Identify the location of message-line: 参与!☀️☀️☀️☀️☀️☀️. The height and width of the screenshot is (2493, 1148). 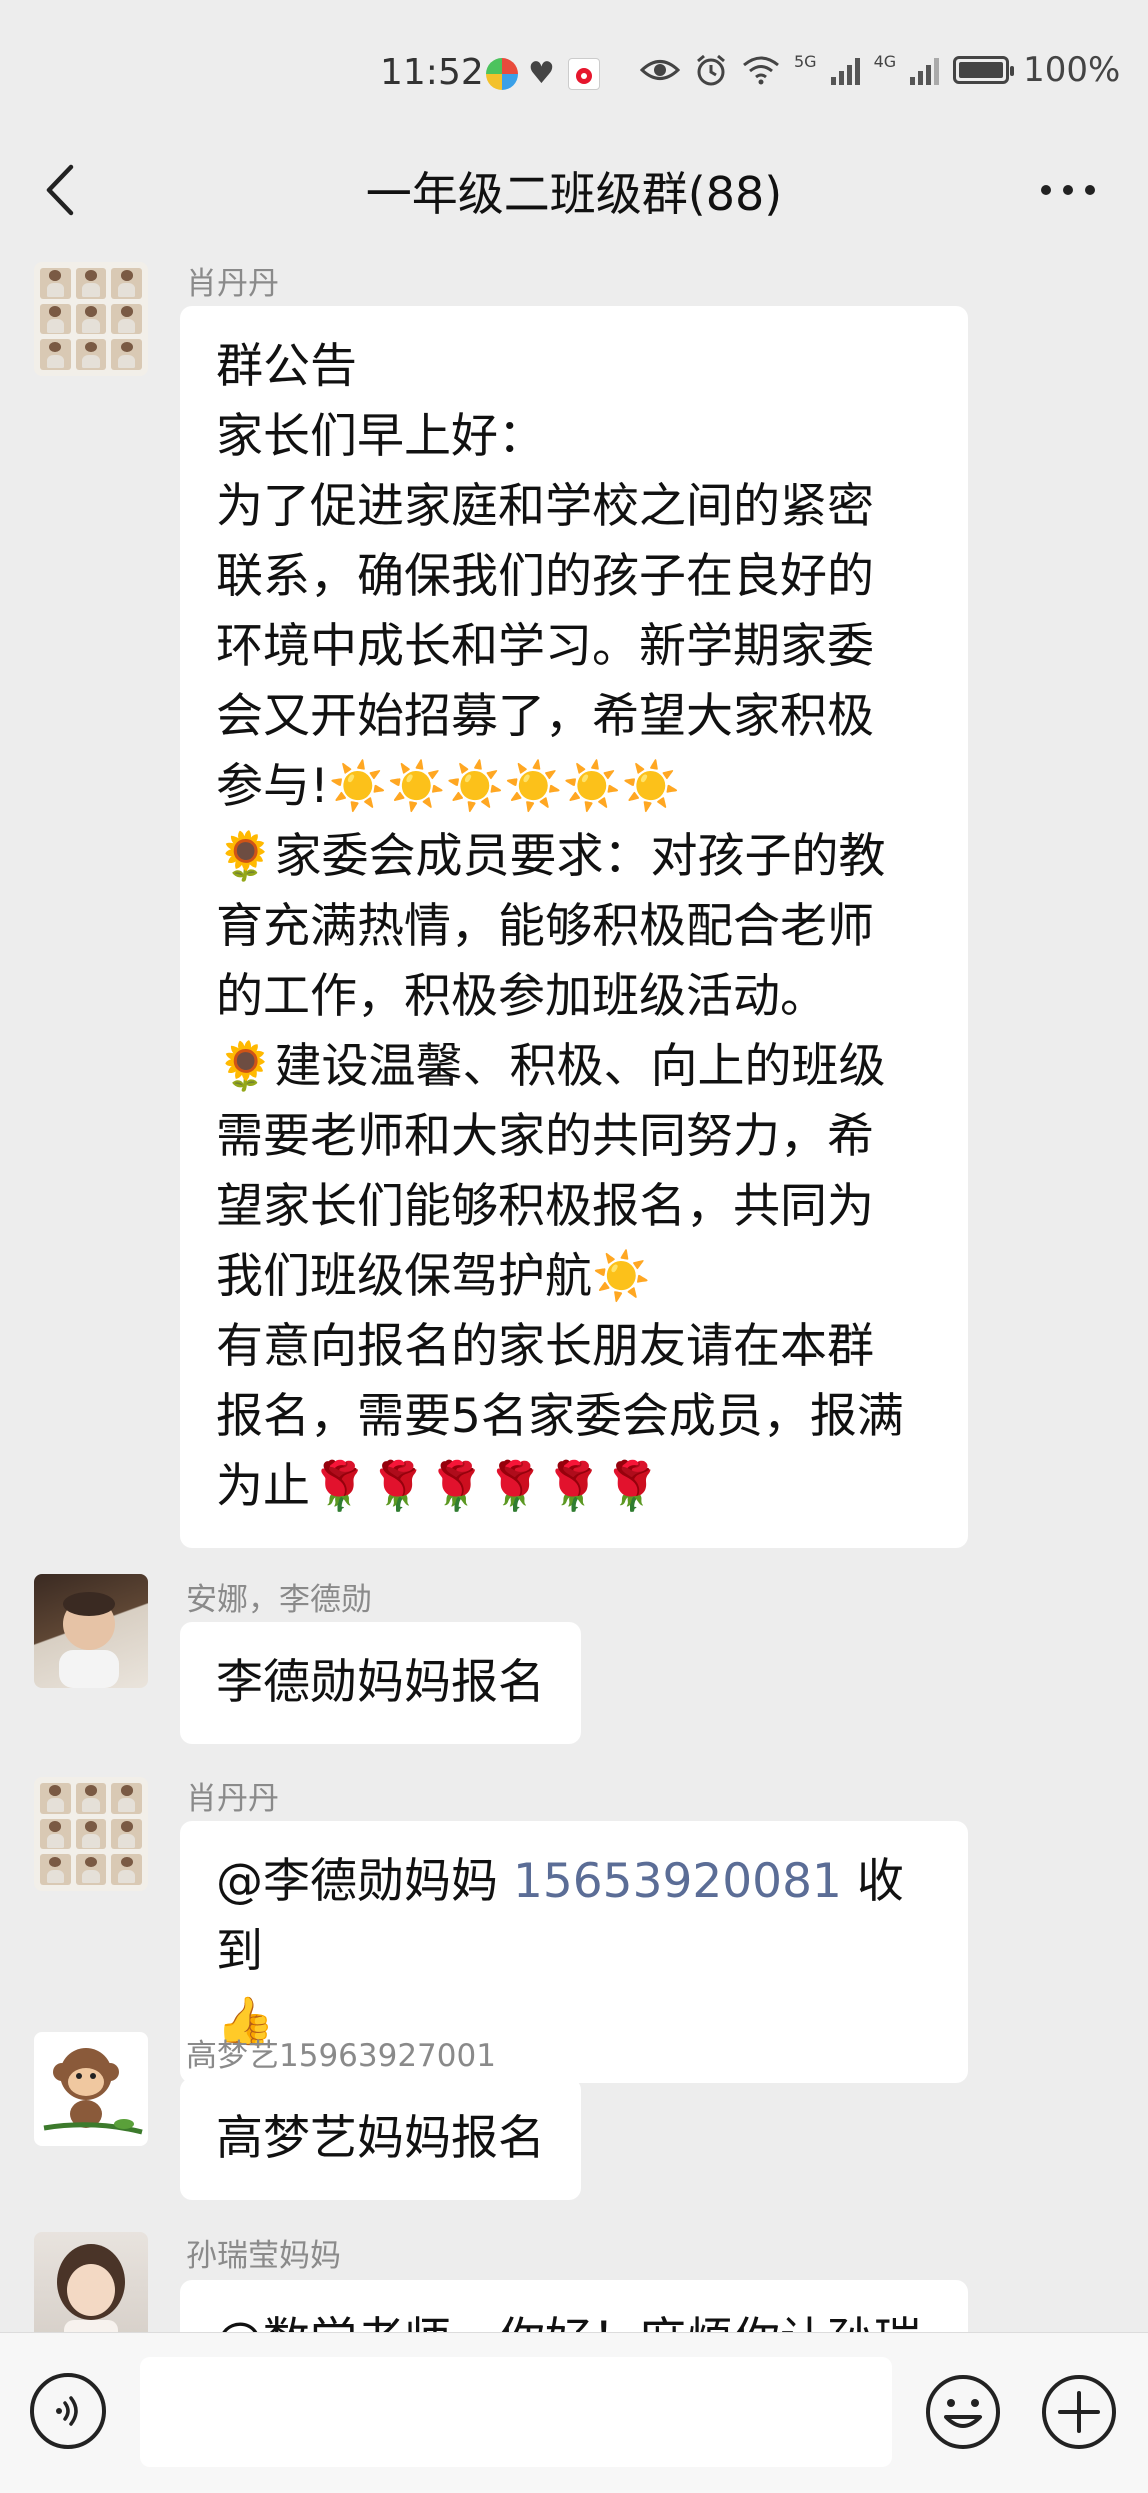
(448, 786).